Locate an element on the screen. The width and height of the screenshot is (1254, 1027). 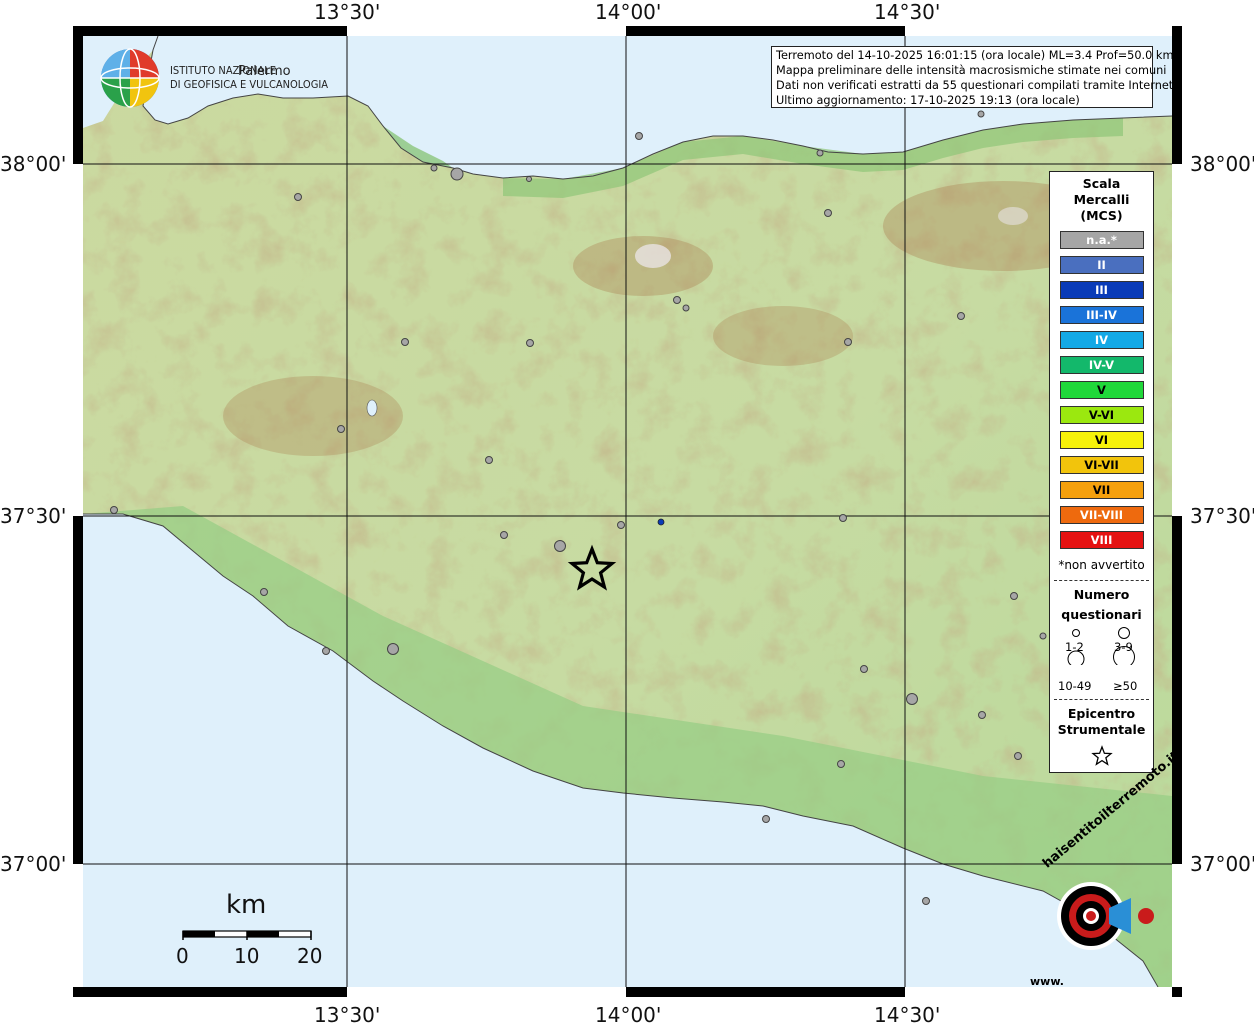
scale-unit: km is located at coordinates (246, 905).